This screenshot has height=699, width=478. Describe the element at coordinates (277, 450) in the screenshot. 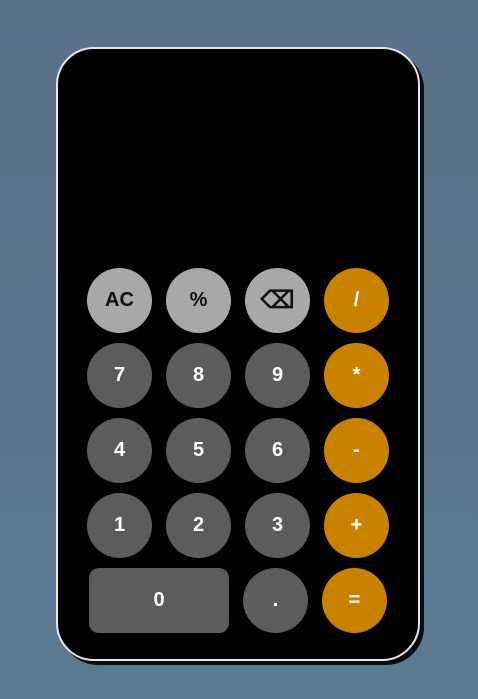

I see `six-button: 6` at that location.